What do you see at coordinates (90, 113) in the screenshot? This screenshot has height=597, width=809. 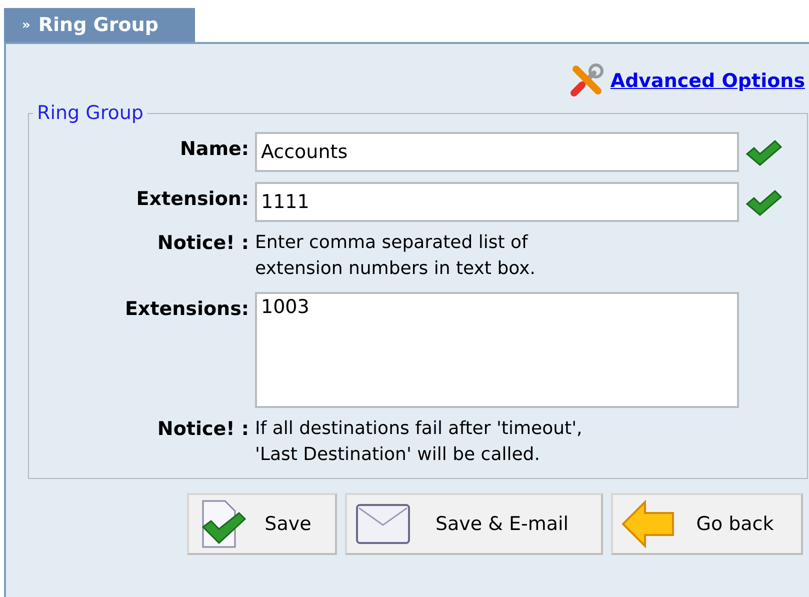 I see `fieldset-legend: Ring Group` at bounding box center [90, 113].